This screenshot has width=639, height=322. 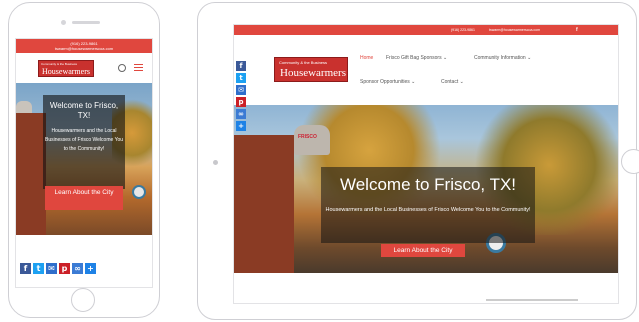 I want to click on nav-home: Home, so click(x=366, y=58).